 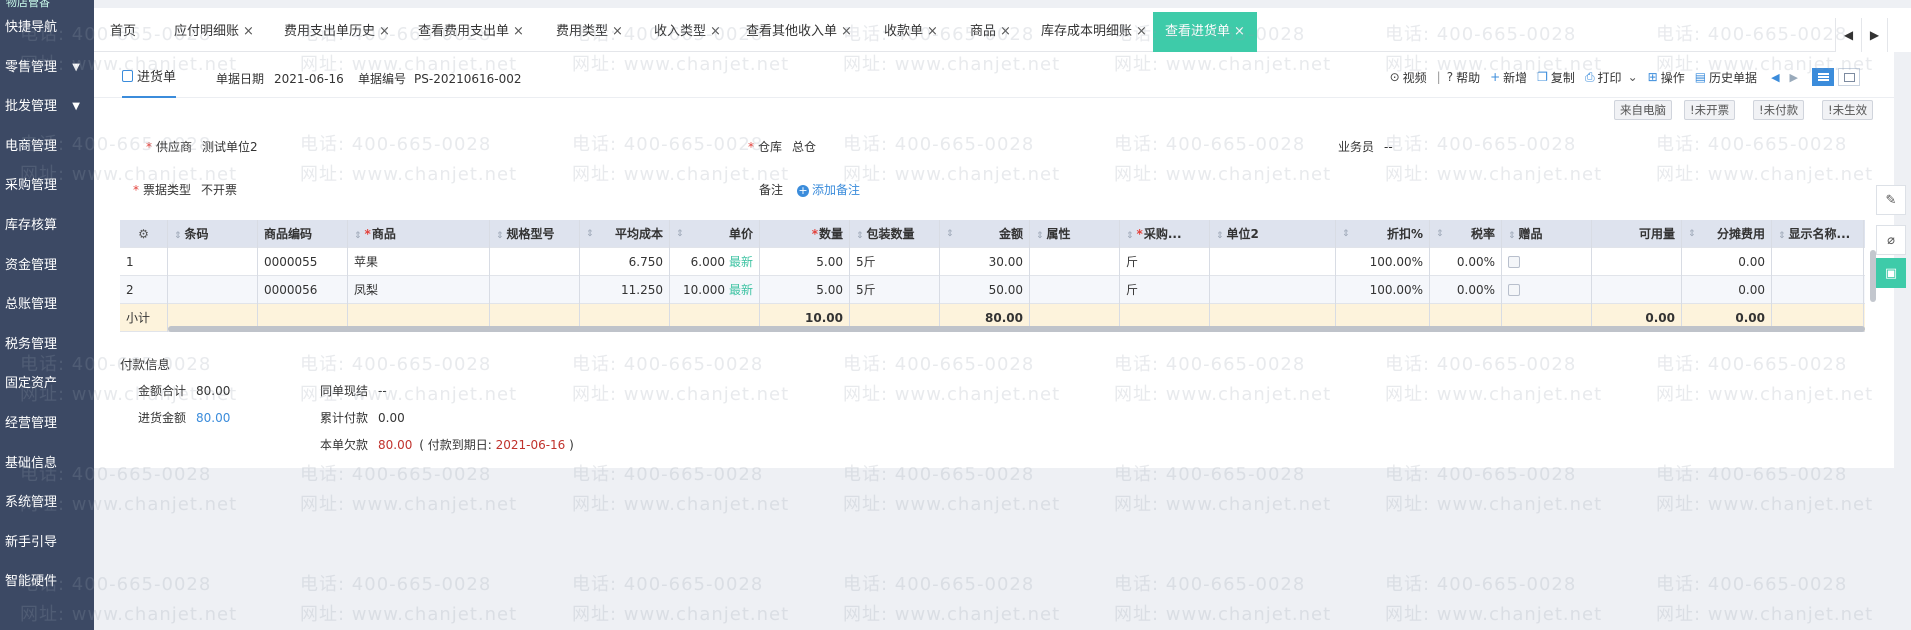 What do you see at coordinates (185, 189) in the screenshot?
I see `invoice-type-field: * 票据类型 不开票` at bounding box center [185, 189].